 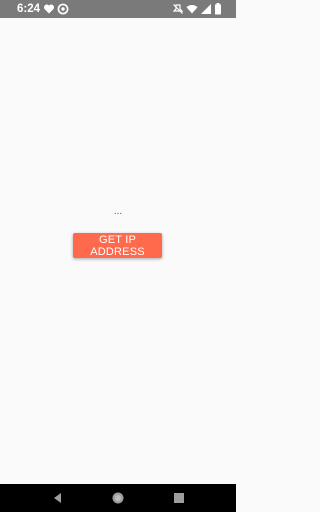 What do you see at coordinates (218, 9) in the screenshot?
I see `battery-icon` at bounding box center [218, 9].